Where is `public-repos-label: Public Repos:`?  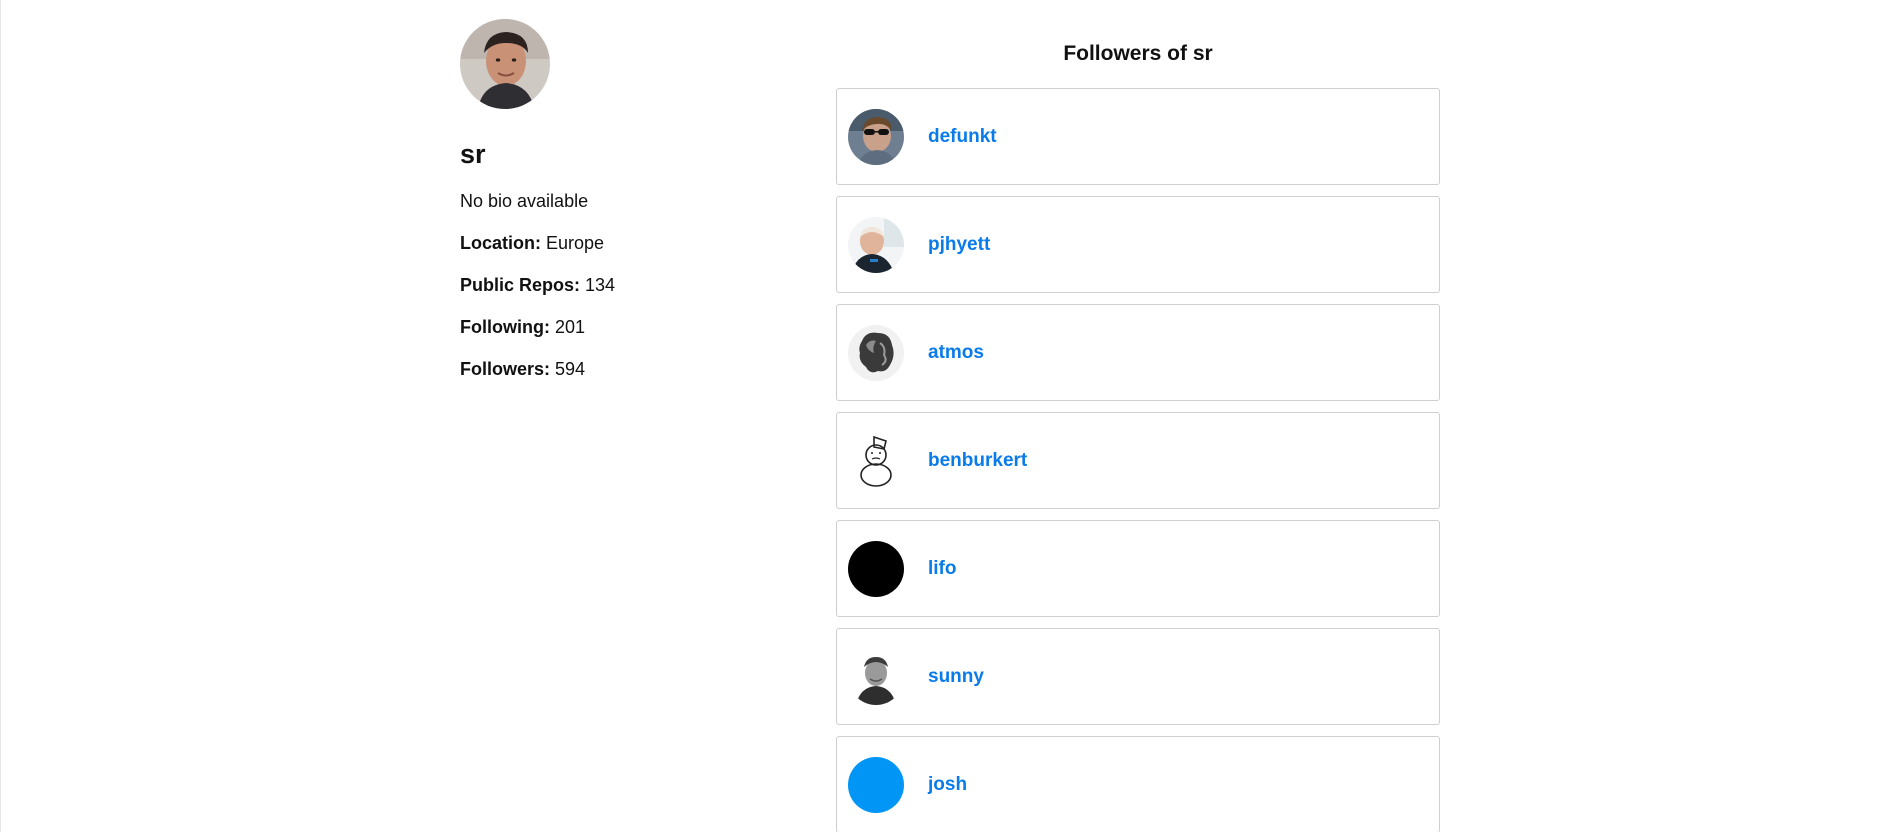
public-repos-label: Public Repos: is located at coordinates (520, 285).